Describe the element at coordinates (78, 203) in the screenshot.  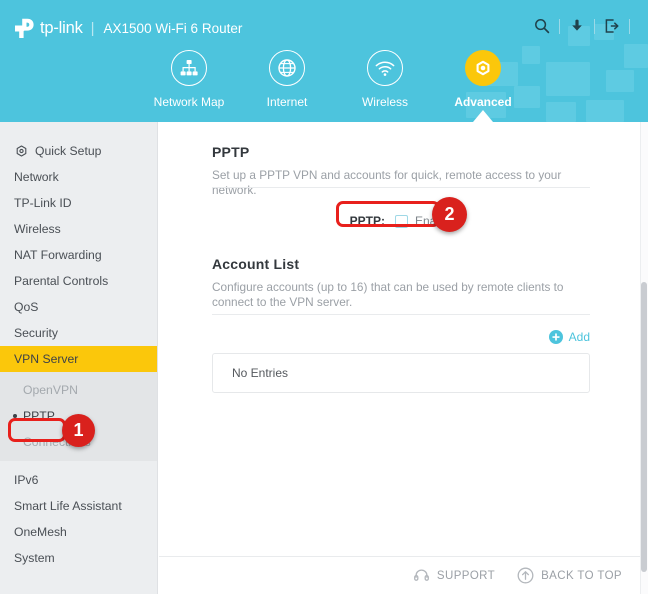
I see `sidebar-item-tp-link-id: TP-Link ID` at that location.